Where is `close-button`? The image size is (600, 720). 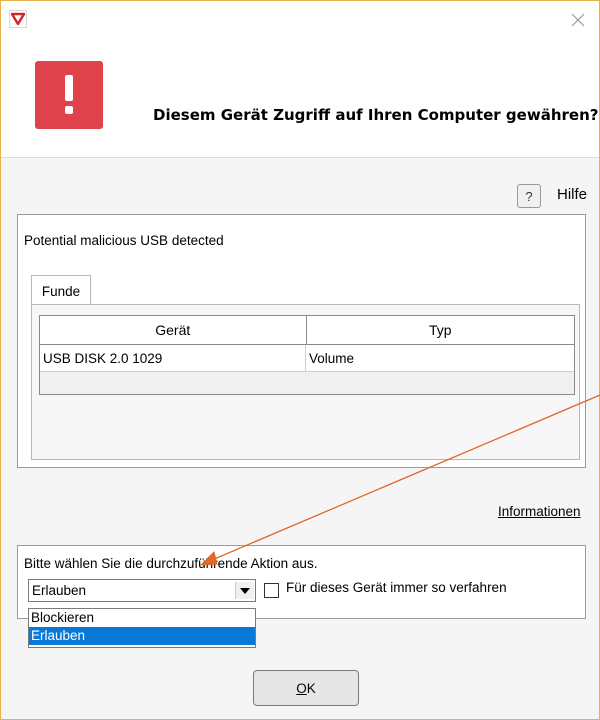 close-button is located at coordinates (578, 21).